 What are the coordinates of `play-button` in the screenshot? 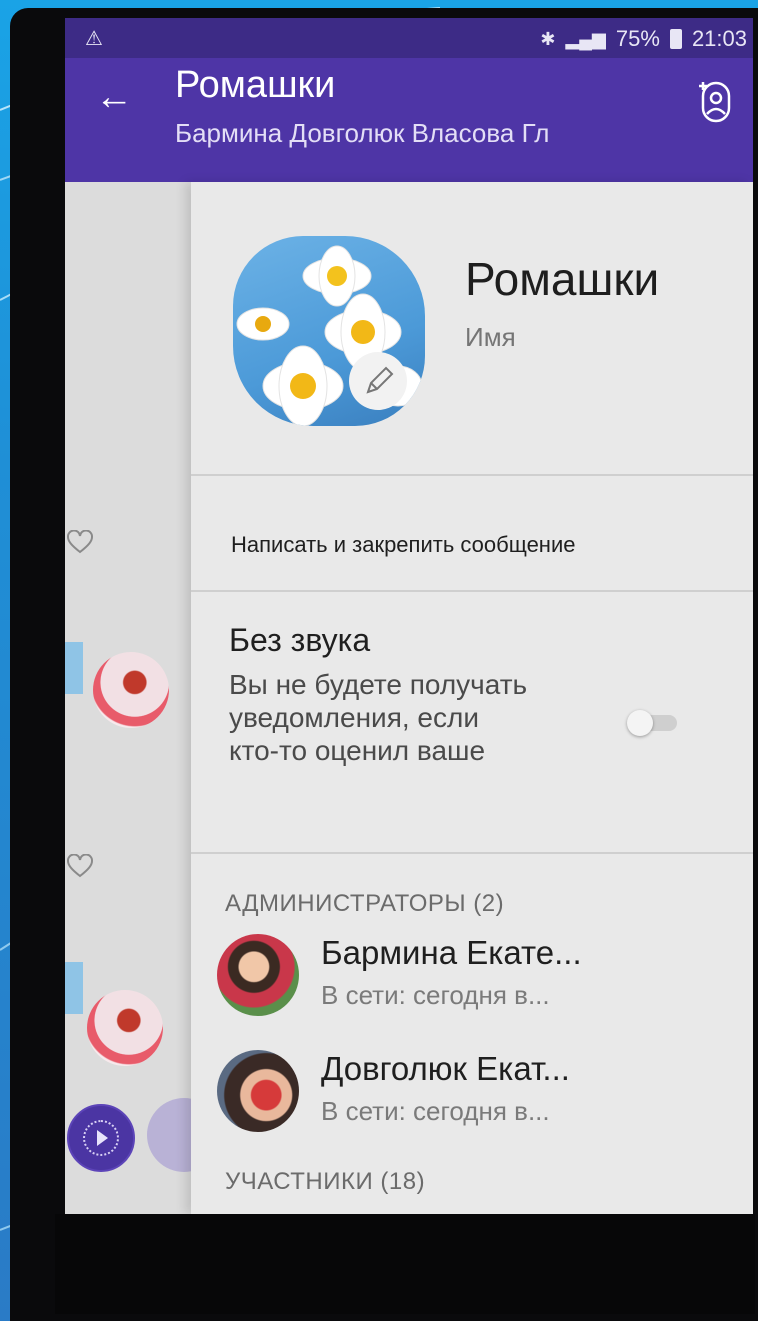 It's located at (101, 1138).